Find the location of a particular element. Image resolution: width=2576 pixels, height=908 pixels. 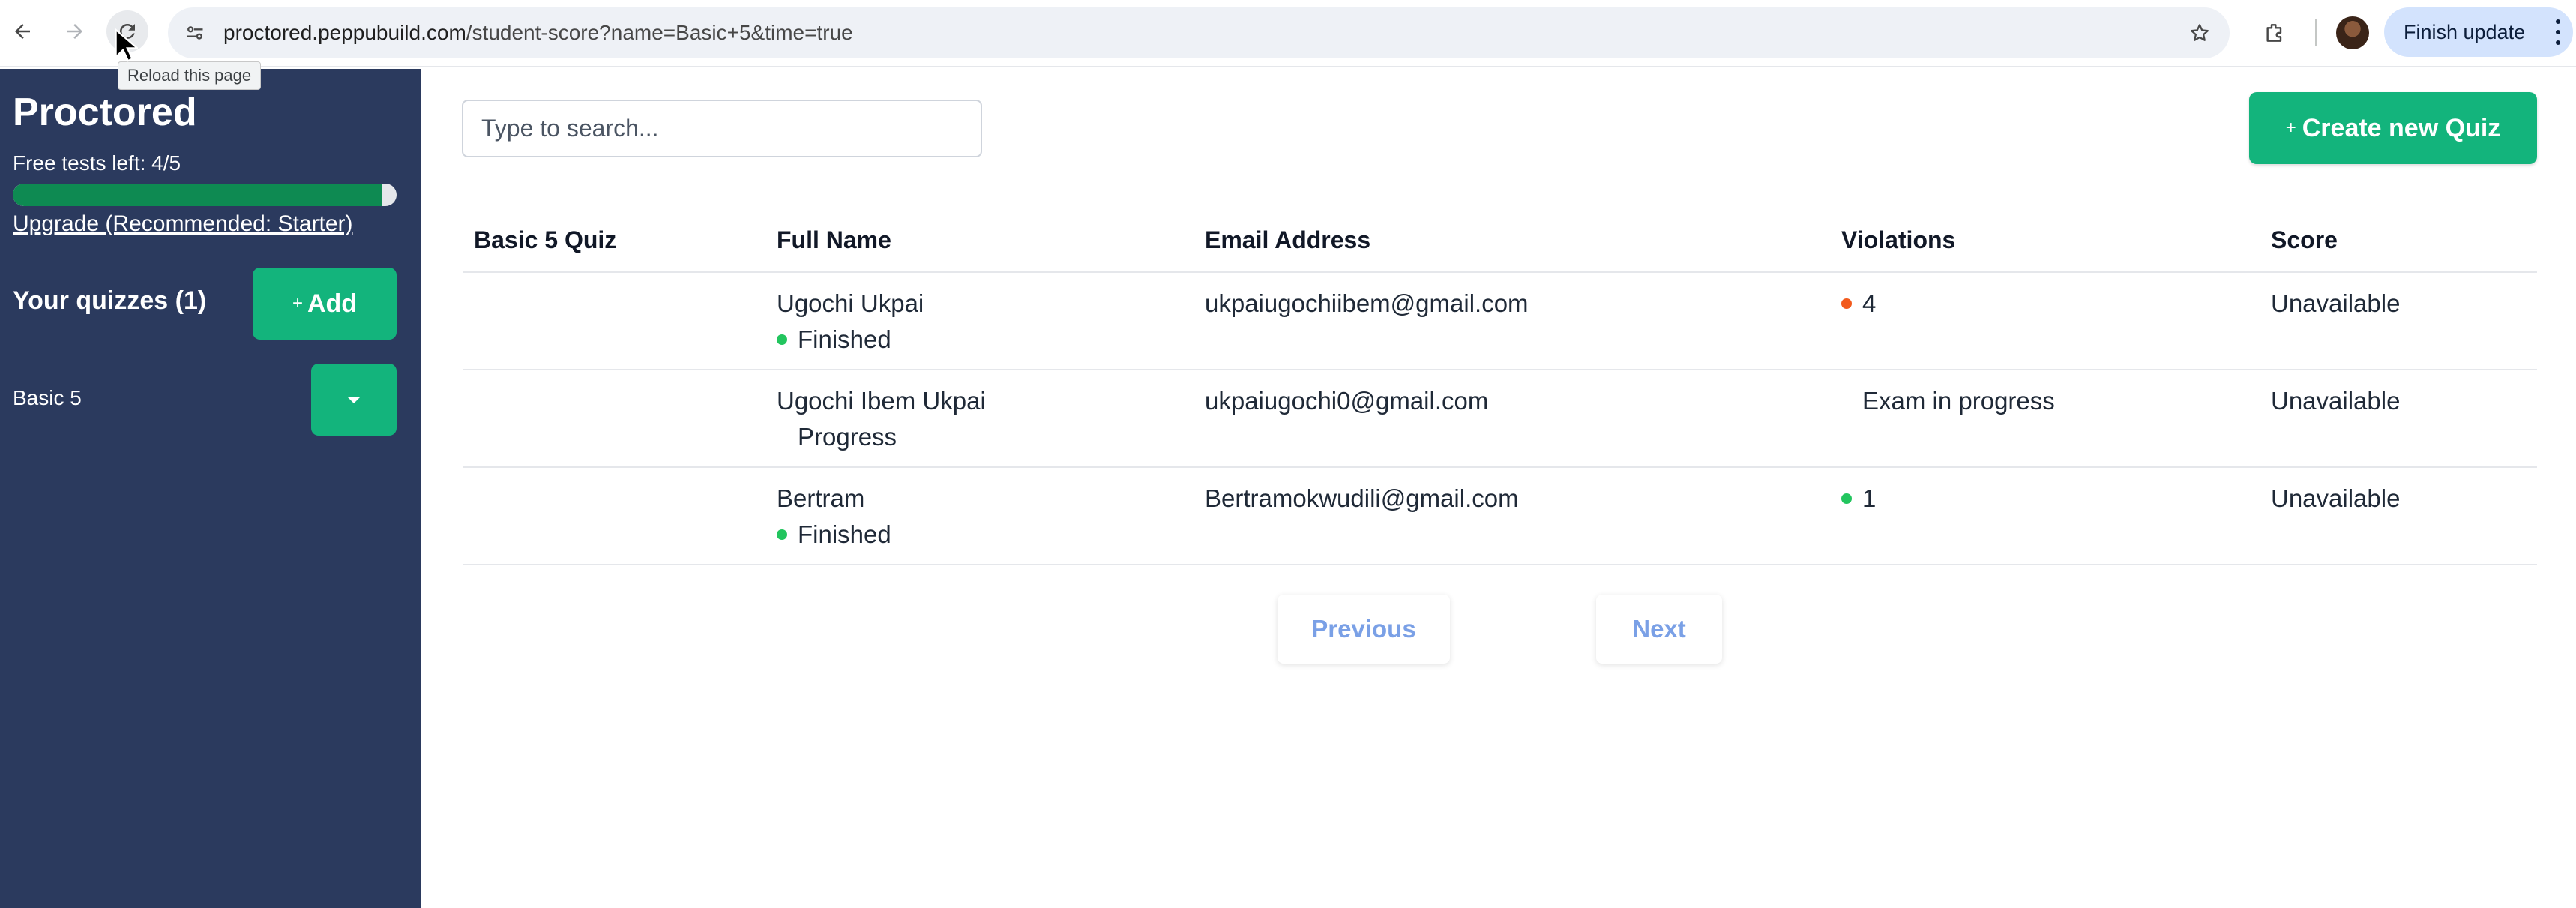

brand-title: Proctored is located at coordinates (105, 112).